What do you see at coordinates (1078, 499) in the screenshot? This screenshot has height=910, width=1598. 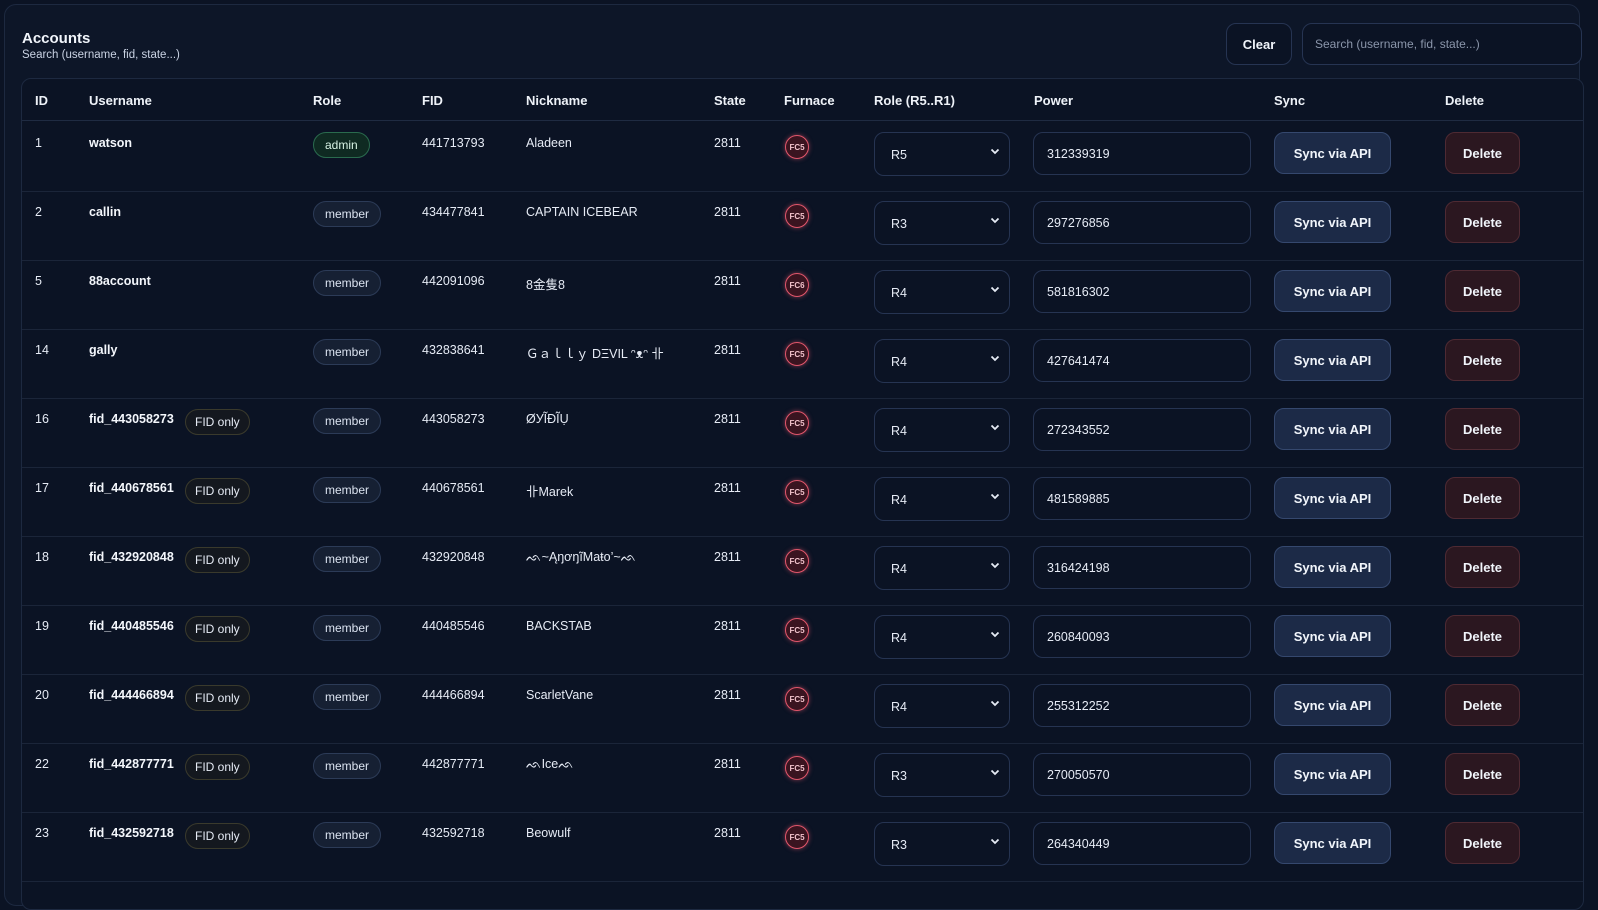 I see `power-value: 481589885` at bounding box center [1078, 499].